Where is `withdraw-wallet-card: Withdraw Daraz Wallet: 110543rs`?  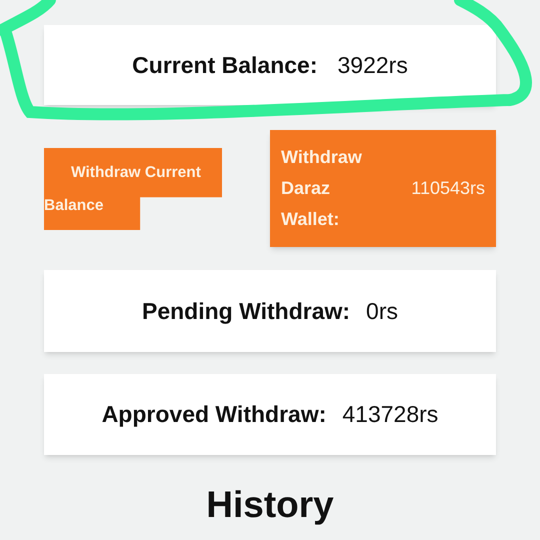 withdraw-wallet-card: Withdraw Daraz Wallet: 110543rs is located at coordinates (383, 188).